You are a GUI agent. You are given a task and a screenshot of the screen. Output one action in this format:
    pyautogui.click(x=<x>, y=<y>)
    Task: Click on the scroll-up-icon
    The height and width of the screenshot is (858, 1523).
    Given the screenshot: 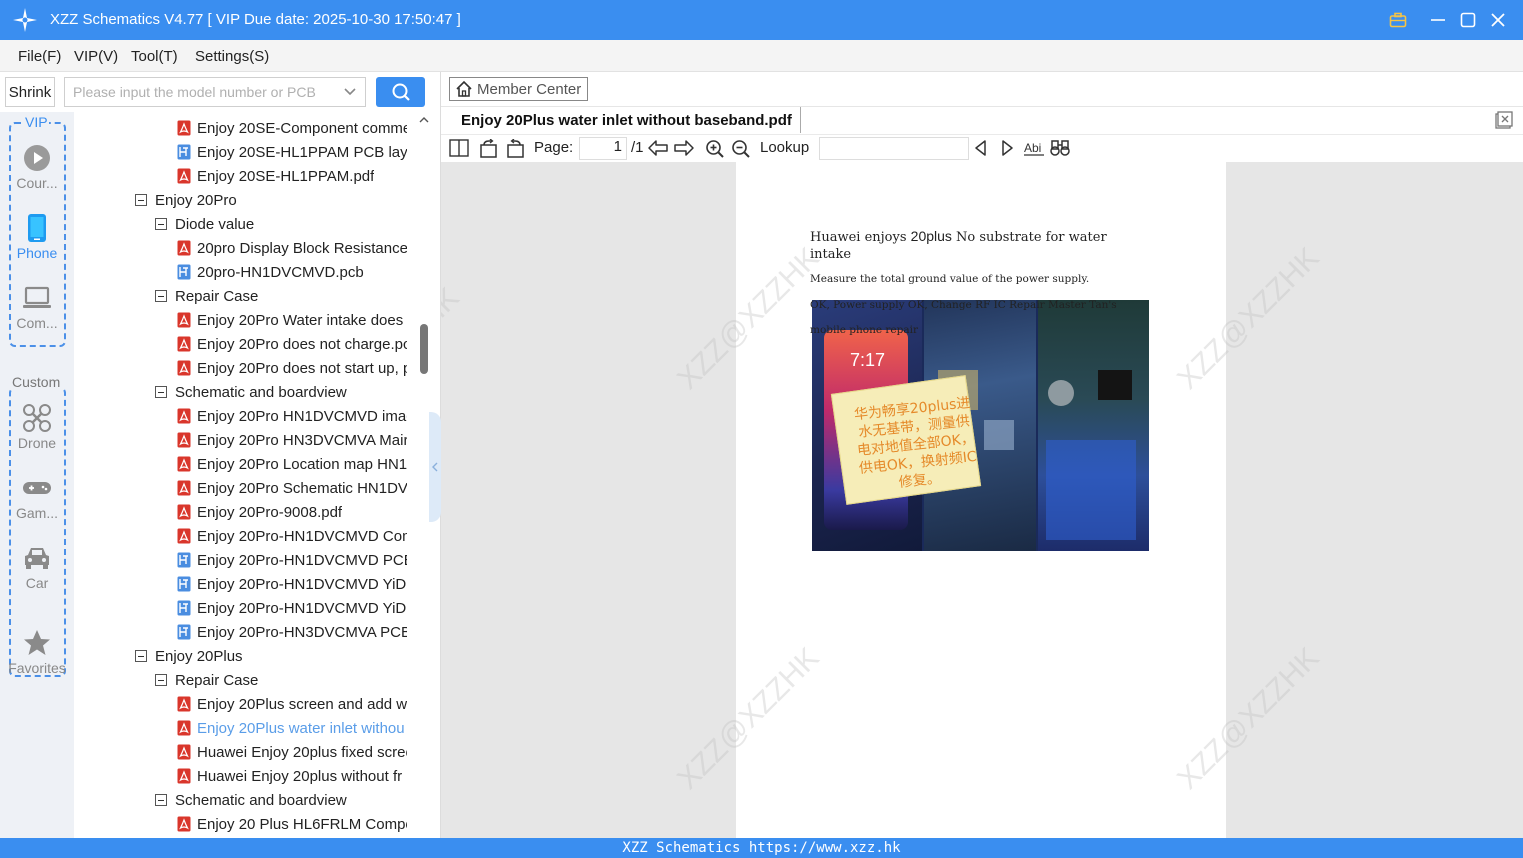 What is the action you would take?
    pyautogui.click(x=424, y=120)
    